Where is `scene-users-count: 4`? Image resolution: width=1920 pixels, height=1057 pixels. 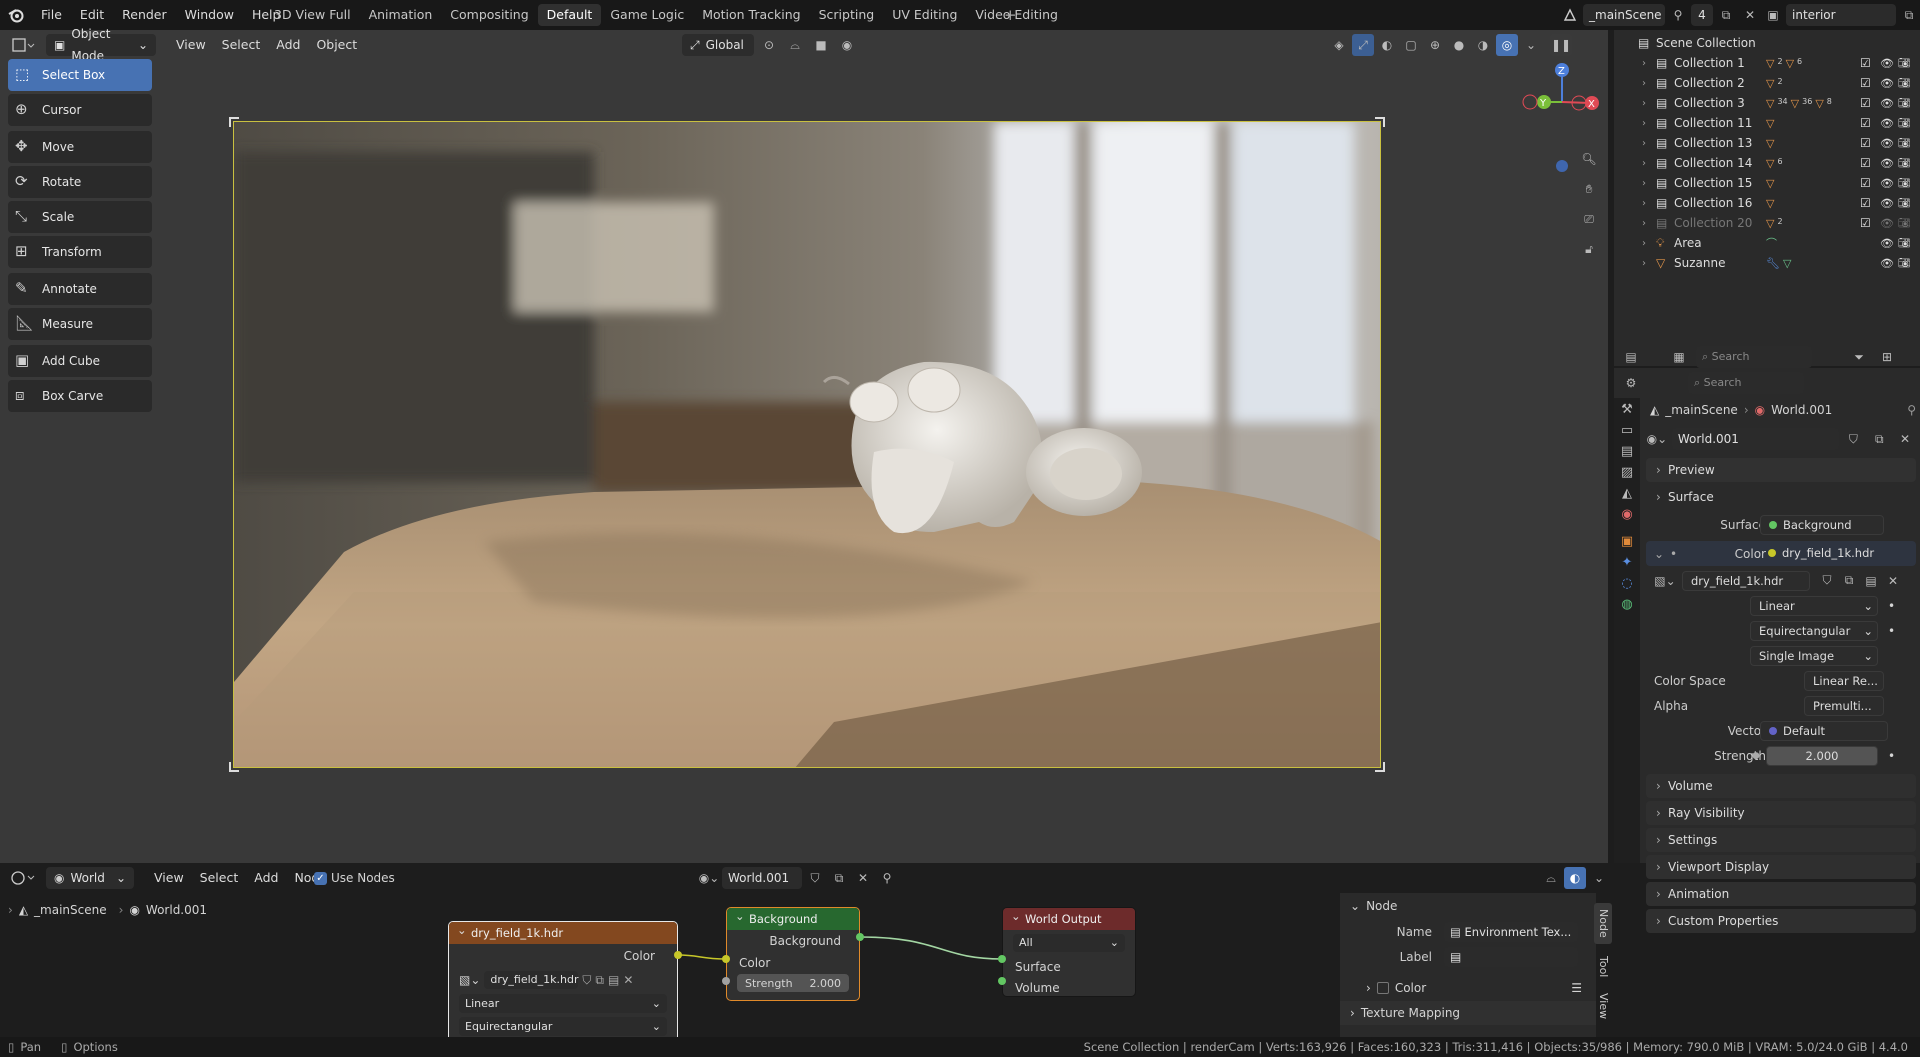 scene-users-count: 4 is located at coordinates (1702, 15).